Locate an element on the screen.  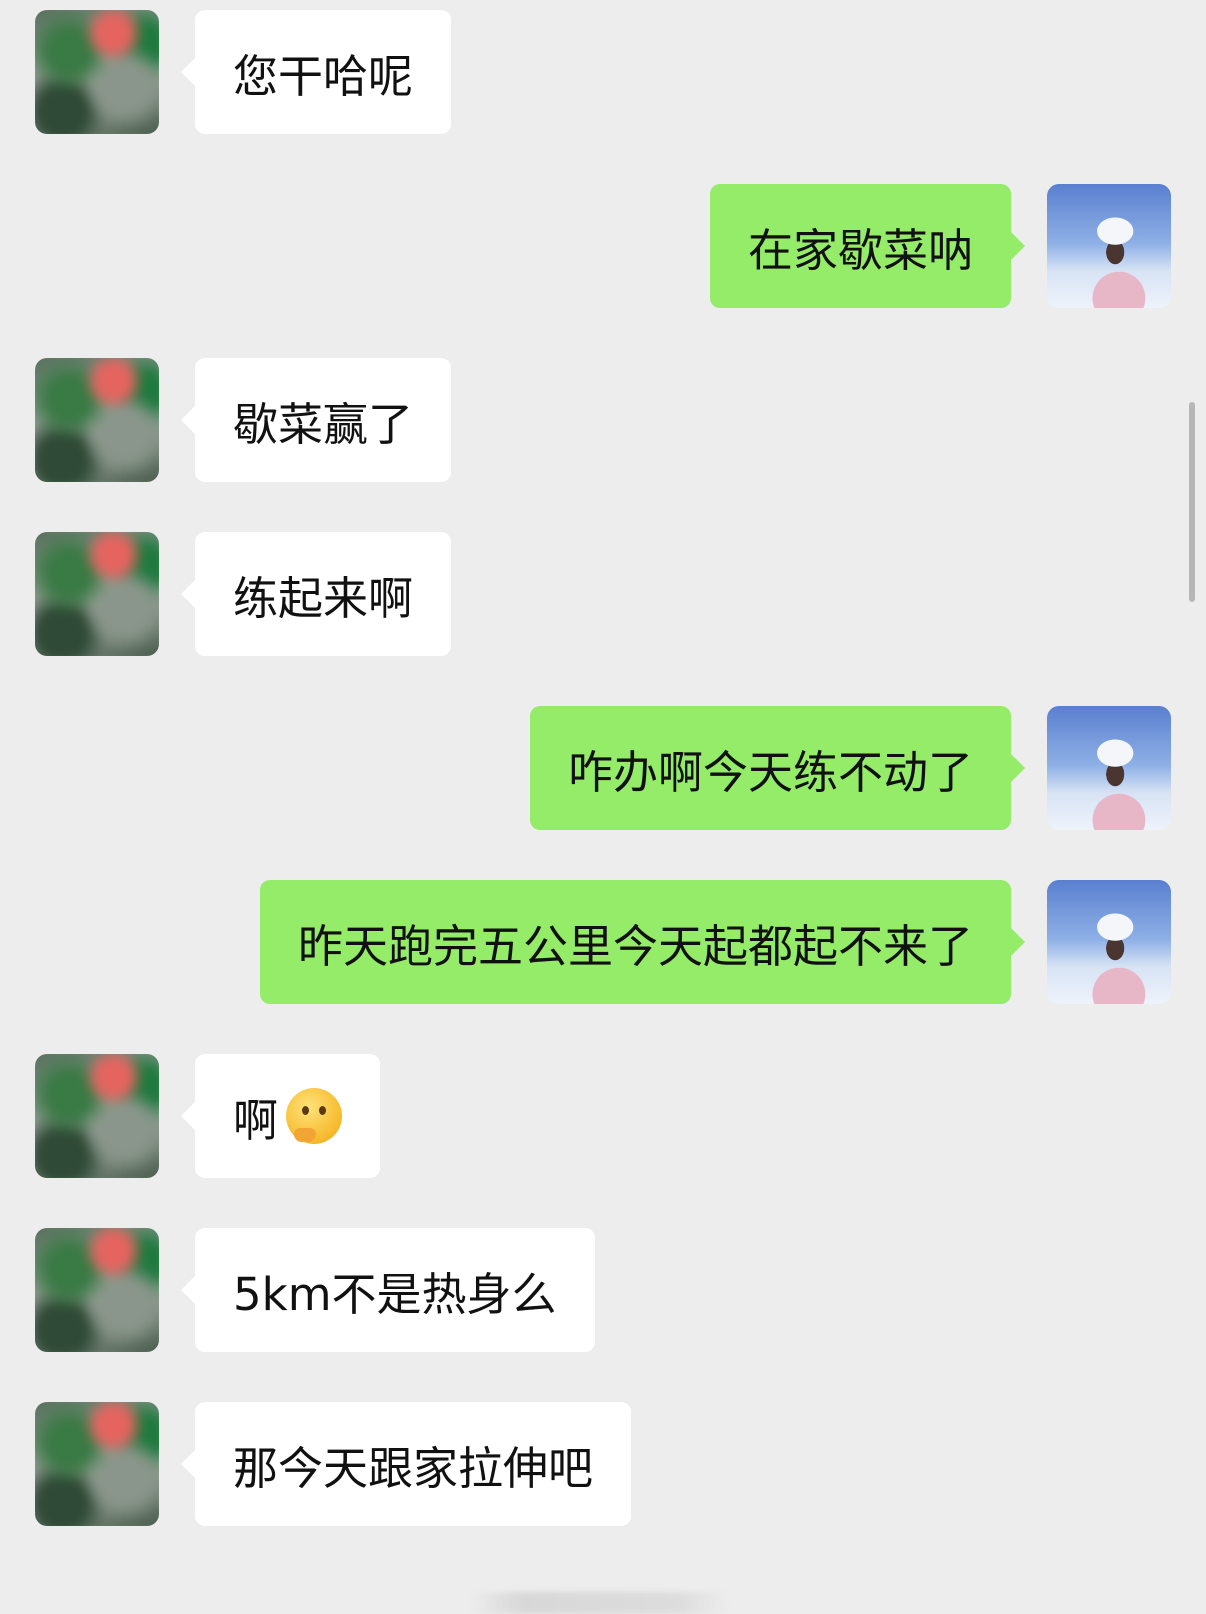
message-row-outgoing: 昨天跑完五公里今天起都起不来了 is located at coordinates (603, 942).